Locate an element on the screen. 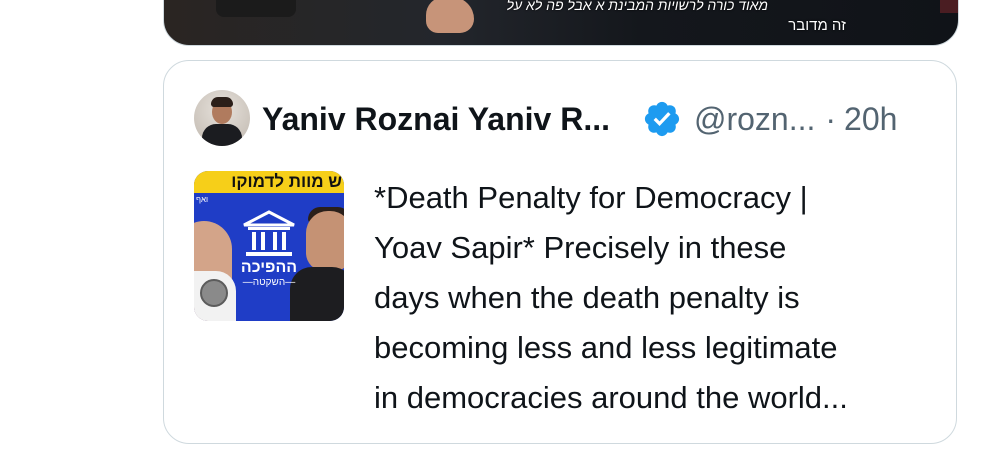 This screenshot has height=457, width=1000. video-frame-detail is located at coordinates (949, 6).